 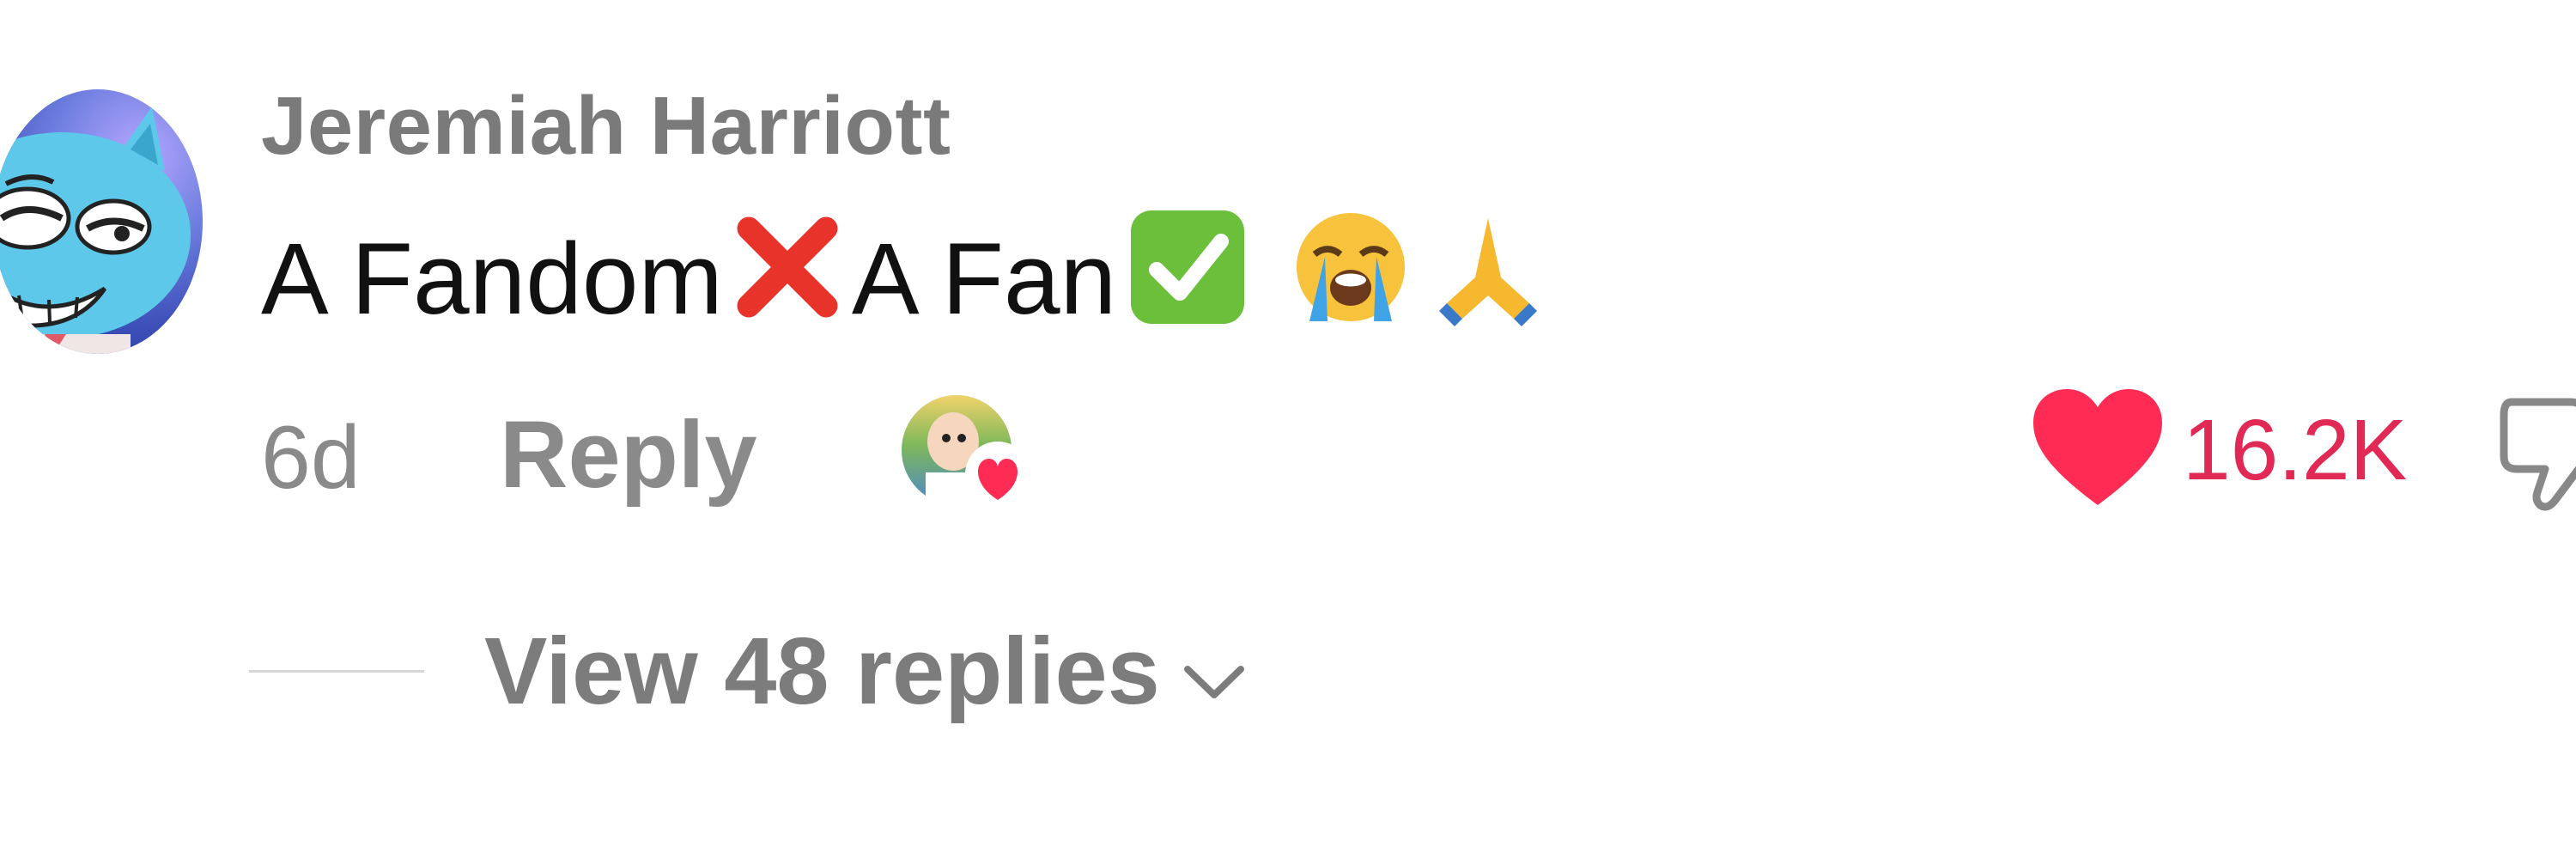 What do you see at coordinates (2295, 450) in the screenshot?
I see `like-count: 16.2K` at bounding box center [2295, 450].